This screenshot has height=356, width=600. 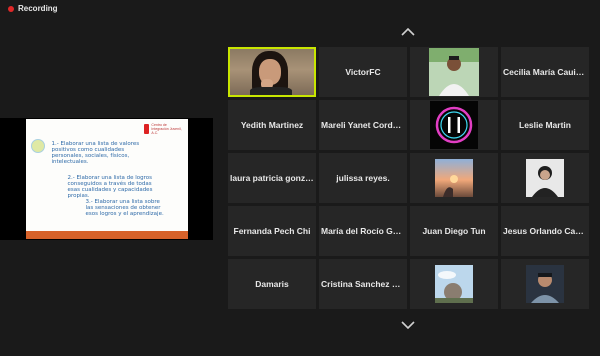 I want to click on slide-footer-bar, so click(x=106, y=235).